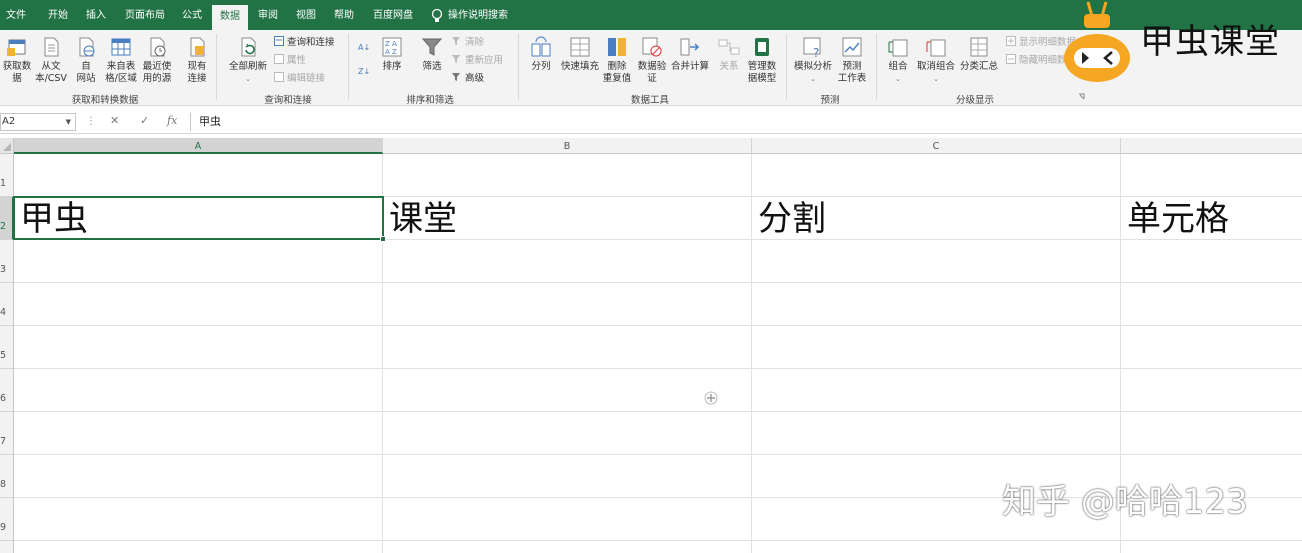 This screenshot has width=1302, height=553. I want to click on forecast-chart-icon, so click(852, 47).